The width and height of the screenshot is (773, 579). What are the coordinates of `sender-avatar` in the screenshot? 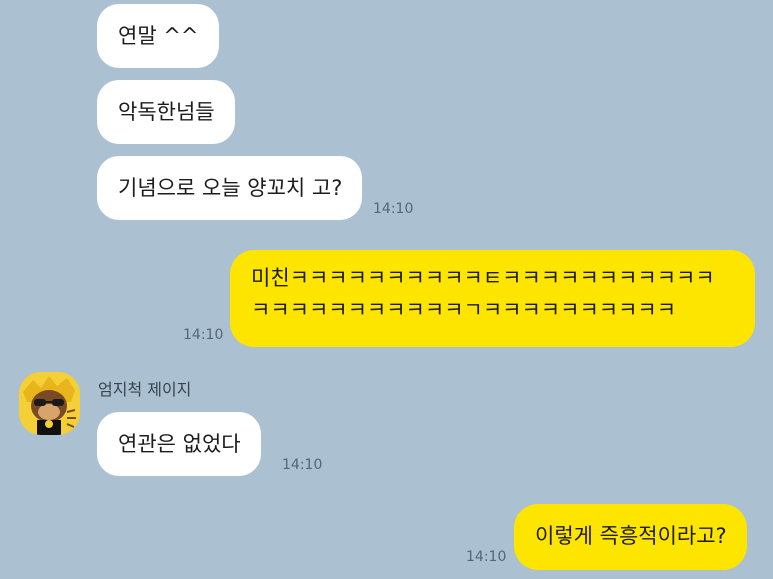 It's located at (49, 403).